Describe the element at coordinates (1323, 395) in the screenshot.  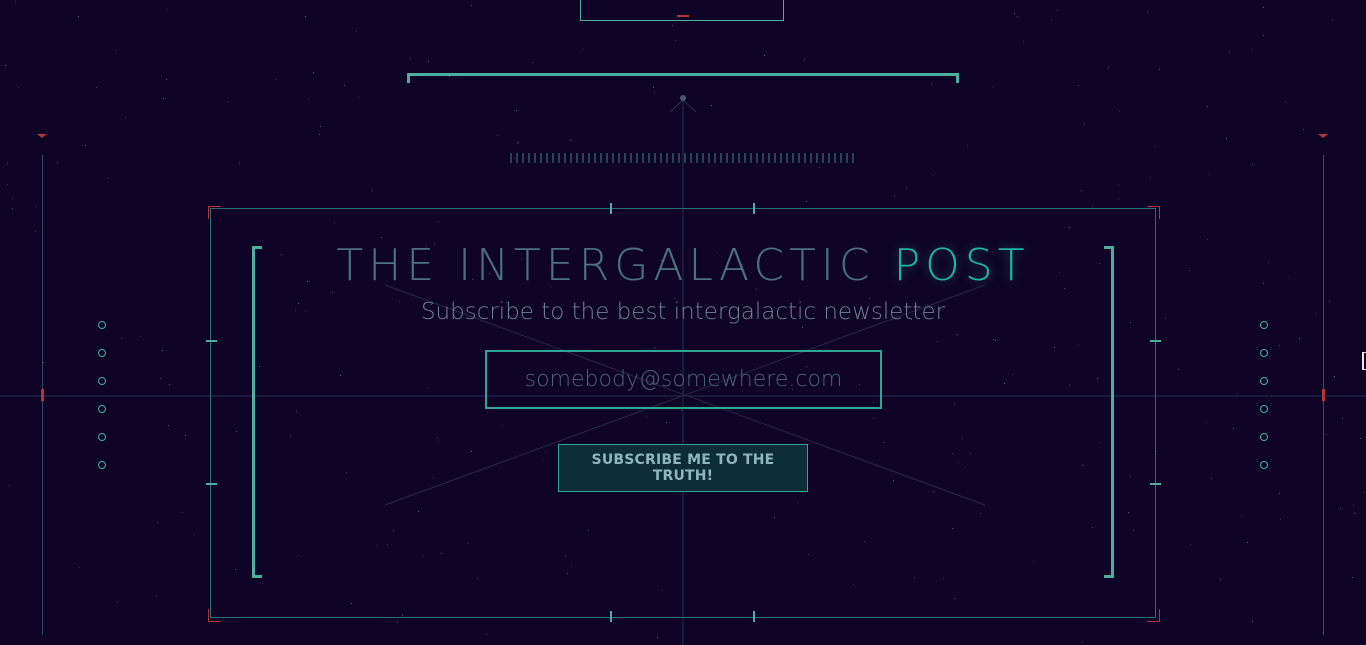
I see `right-red-marker-mid` at that location.